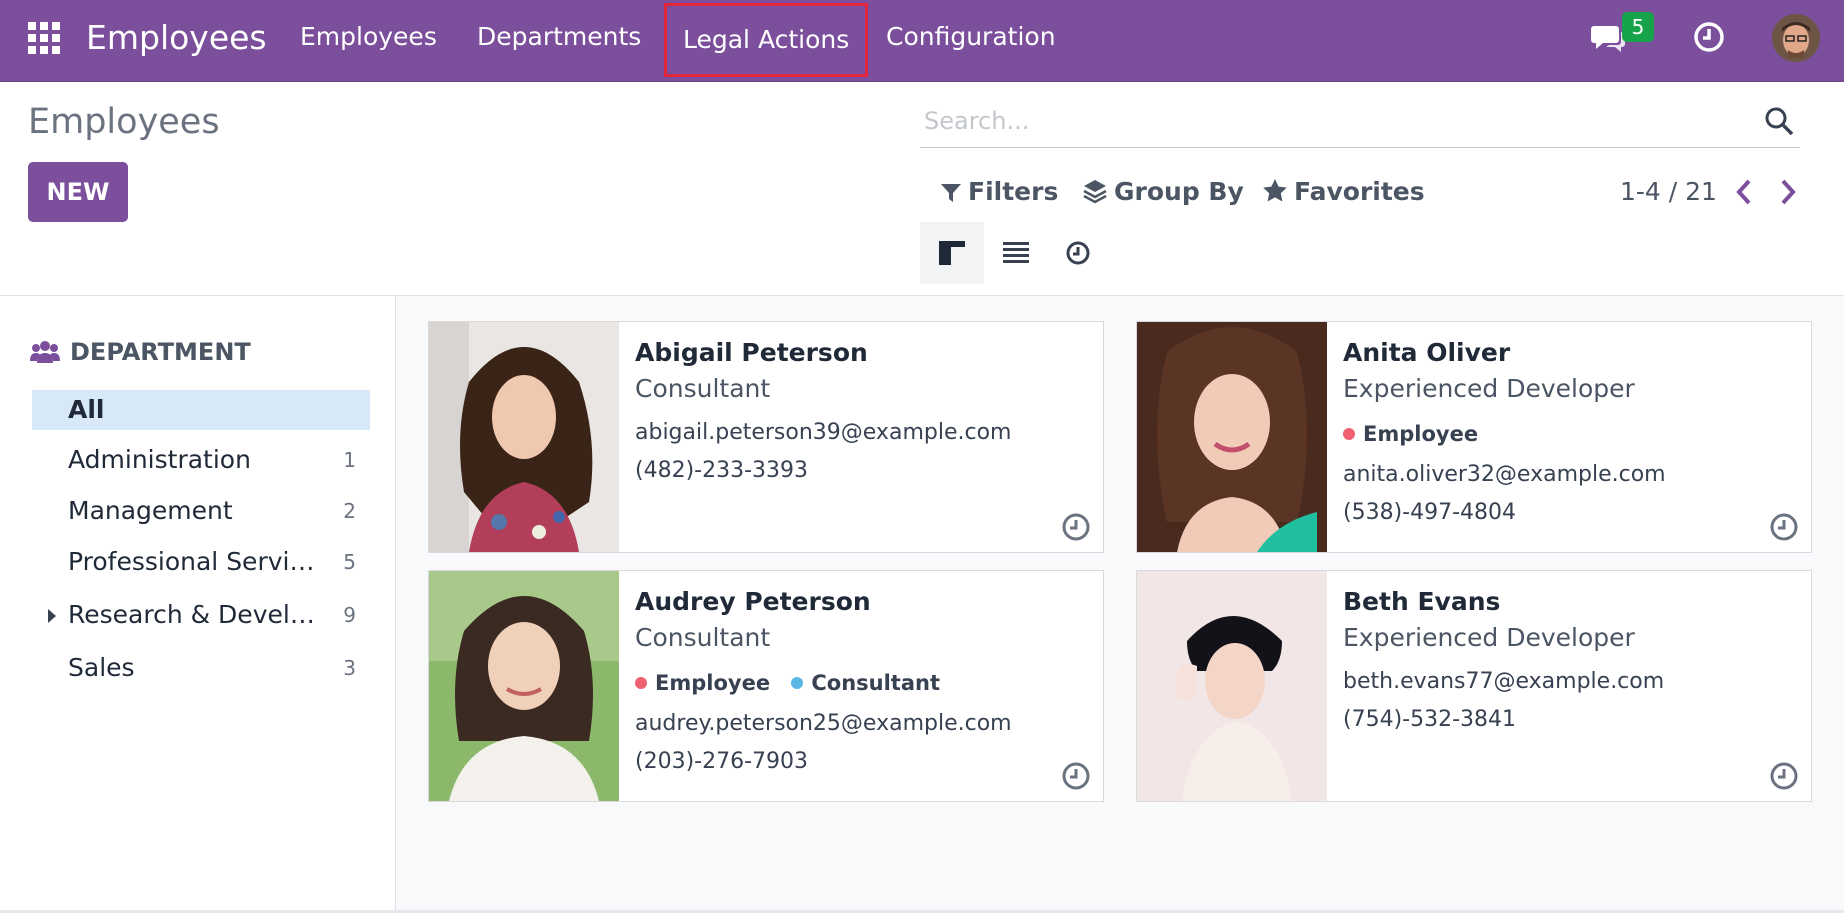 The image size is (1844, 913). I want to click on employee-name: Audrey Peterson, so click(753, 601).